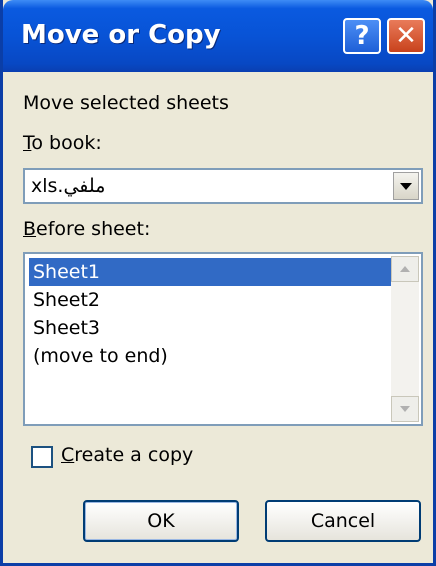 This screenshot has height=566, width=436. I want to click on list-item: Sheet3, so click(211, 328).